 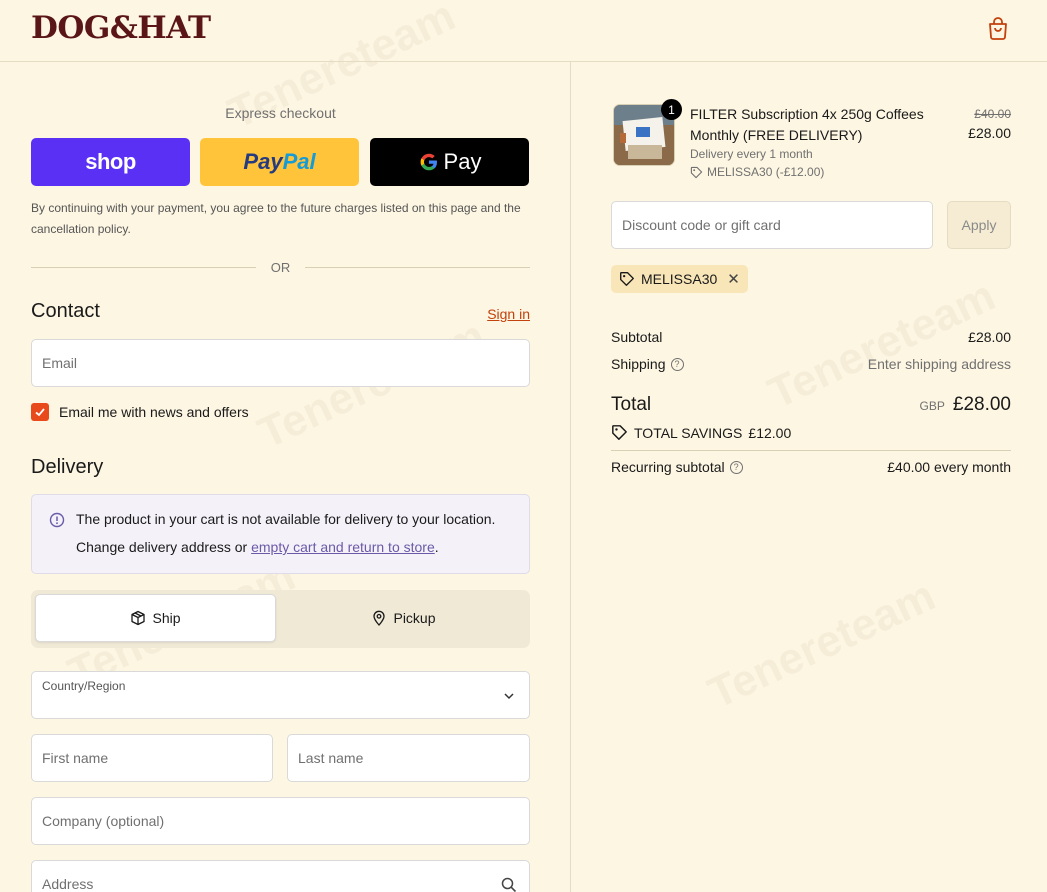 What do you see at coordinates (998, 28) in the screenshot?
I see `shopping-bag-icon` at bounding box center [998, 28].